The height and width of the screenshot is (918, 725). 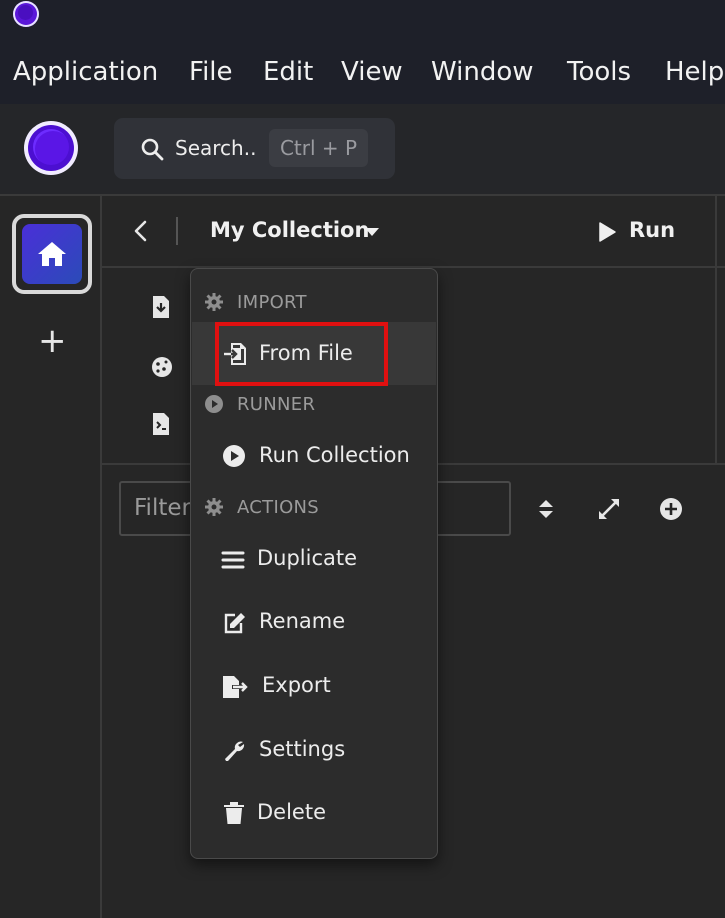 I want to click on collection-title: My Collection, so click(x=289, y=230).